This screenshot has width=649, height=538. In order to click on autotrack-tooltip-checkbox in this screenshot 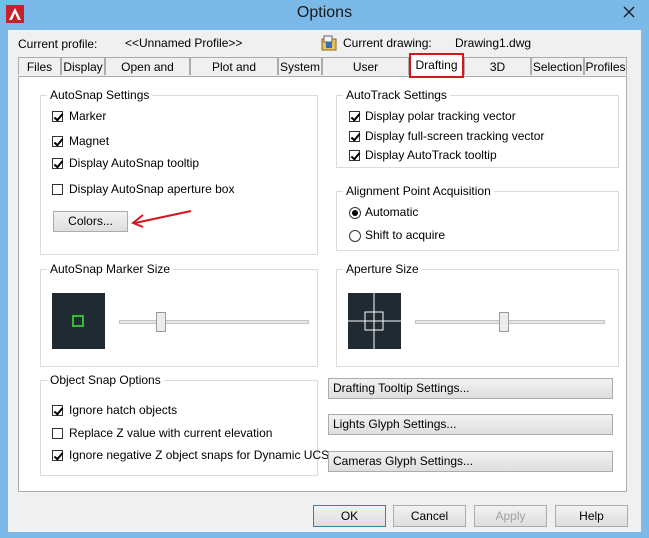, I will do `click(354, 155)`.